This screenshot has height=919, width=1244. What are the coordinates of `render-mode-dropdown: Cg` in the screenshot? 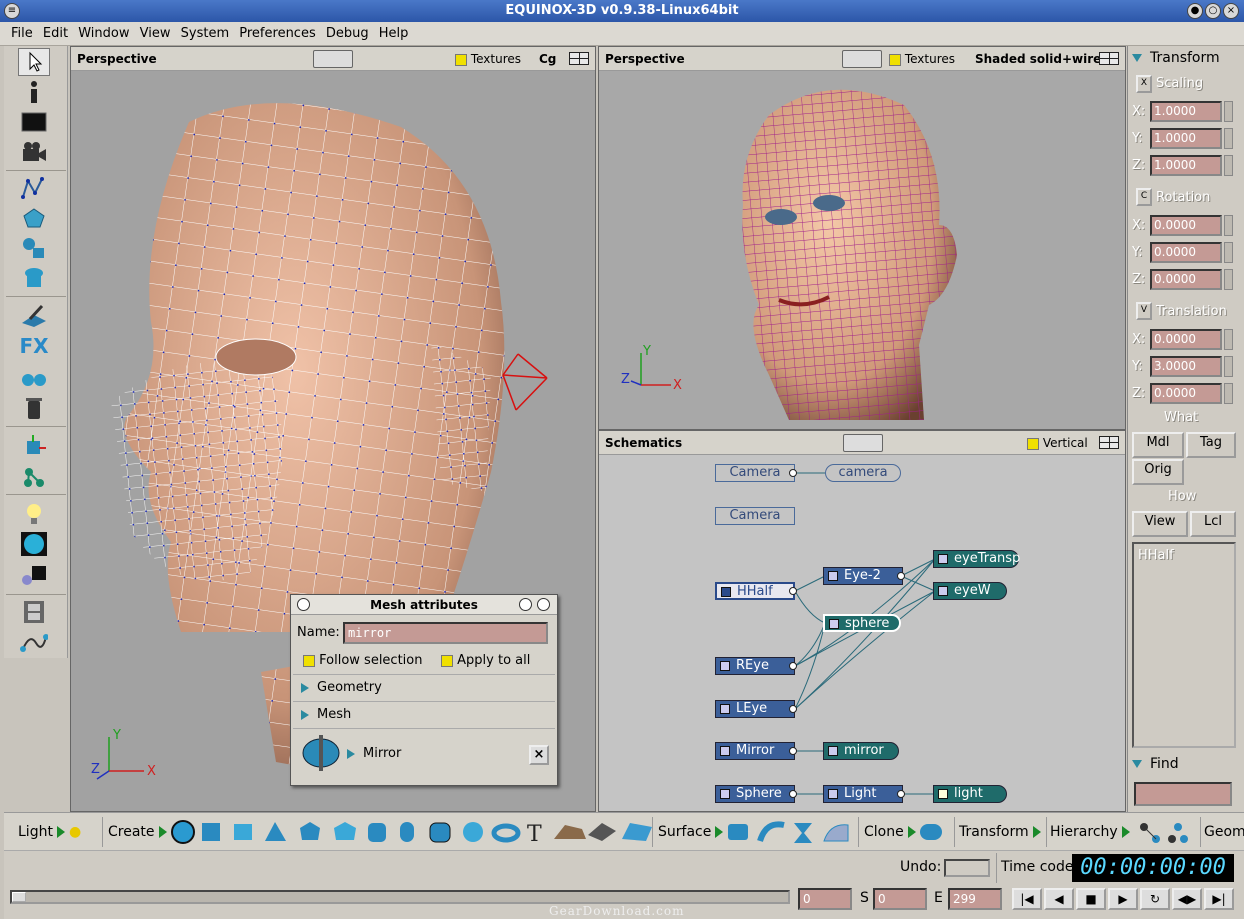 It's located at (547, 59).